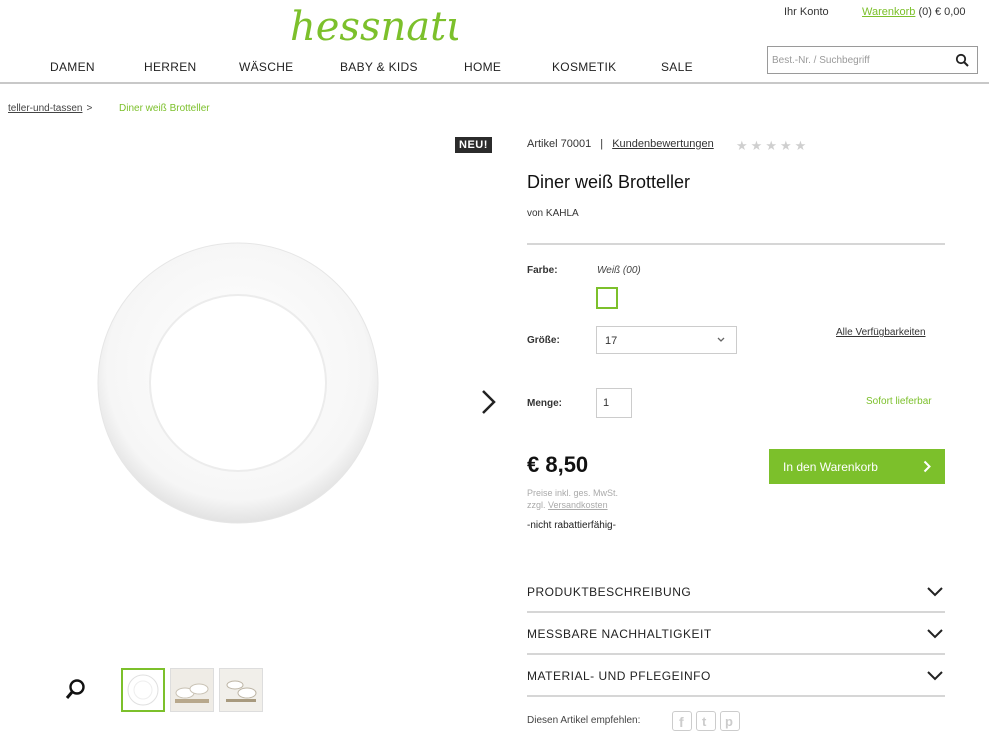 Image resolution: width=989 pixels, height=756 pixels. I want to click on product-title: Diner weiß Brotteller, so click(609, 182).